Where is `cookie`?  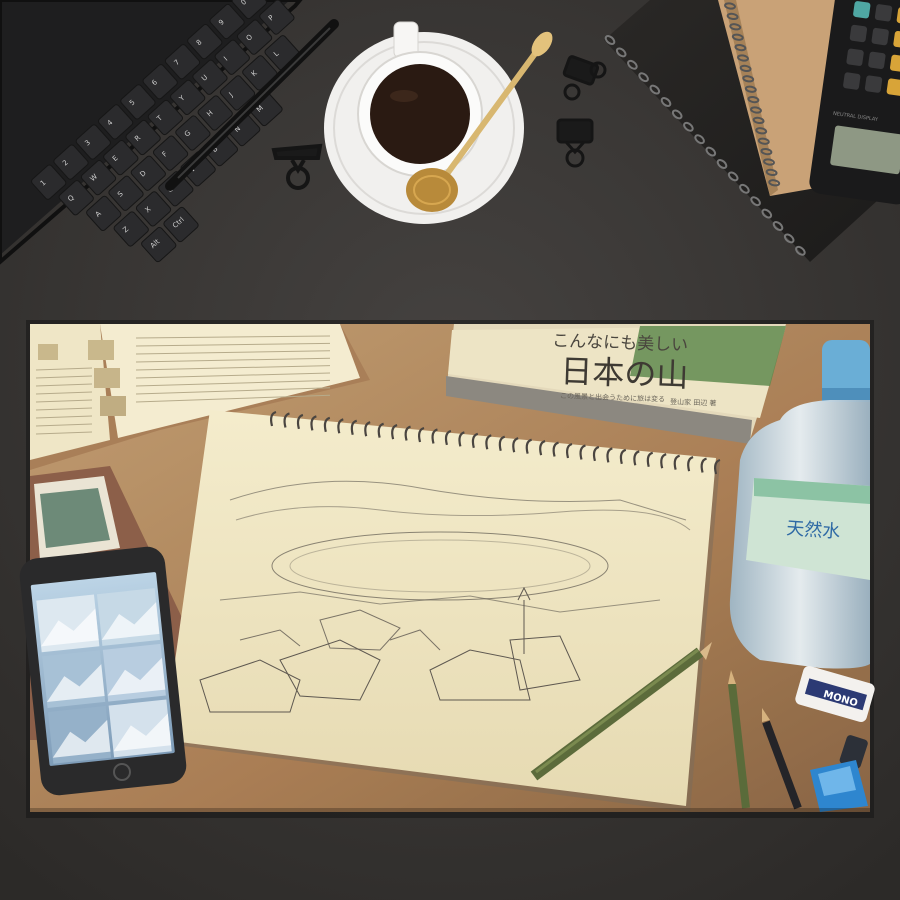 cookie is located at coordinates (432, 190).